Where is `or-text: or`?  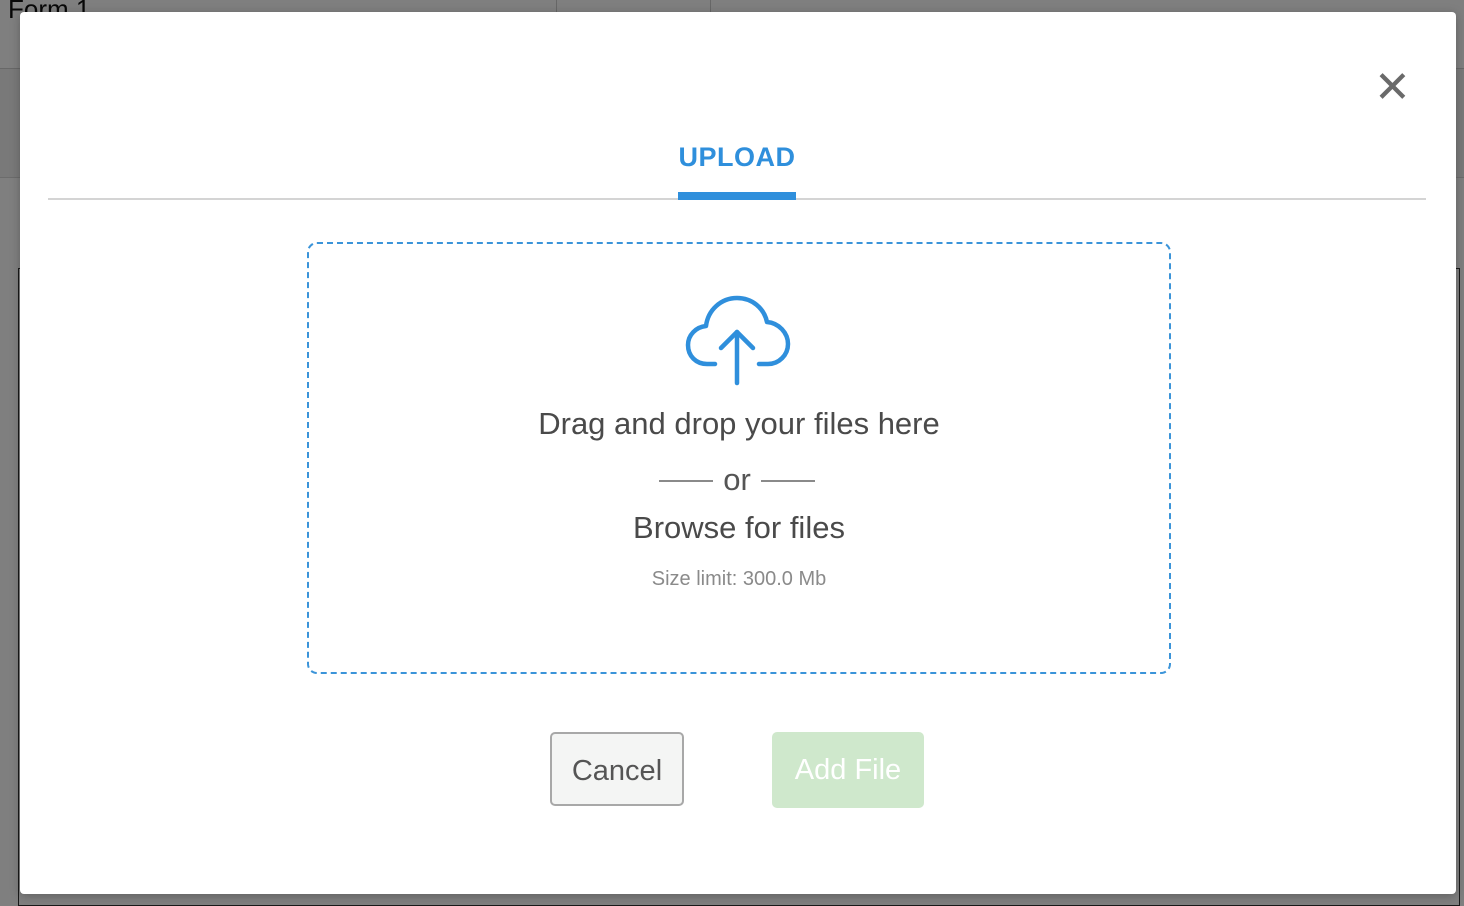 or-text: or is located at coordinates (737, 479).